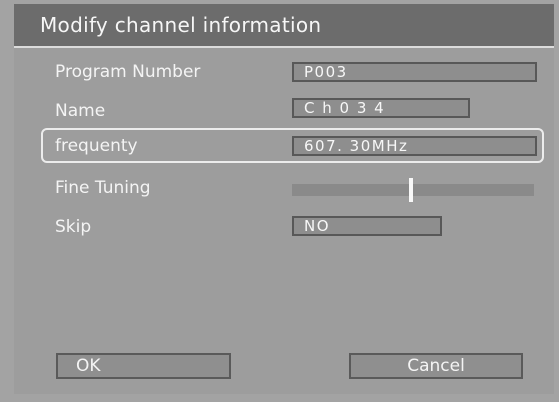 The height and width of the screenshot is (402, 559). What do you see at coordinates (73, 227) in the screenshot?
I see `skip-label: Skip` at bounding box center [73, 227].